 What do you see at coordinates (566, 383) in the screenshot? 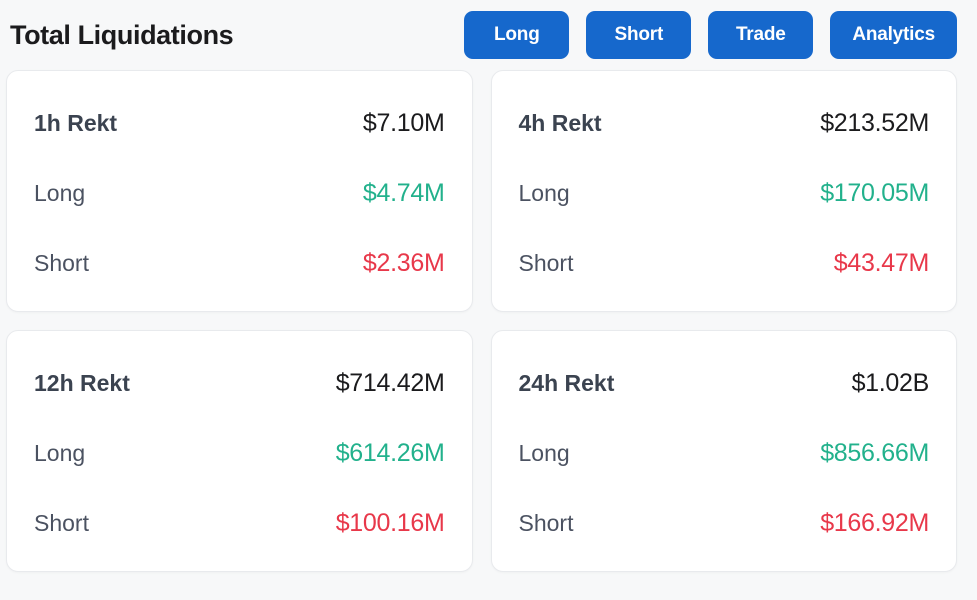
I see `card-timeframe-label: 24h Rekt` at bounding box center [566, 383].